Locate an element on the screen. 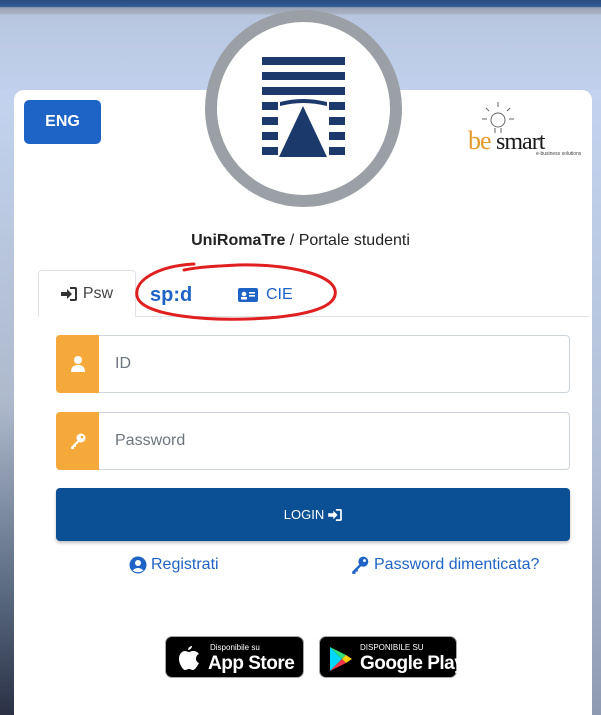 This screenshot has width=601, height=715. portal-name: Portale studenti is located at coordinates (354, 240).